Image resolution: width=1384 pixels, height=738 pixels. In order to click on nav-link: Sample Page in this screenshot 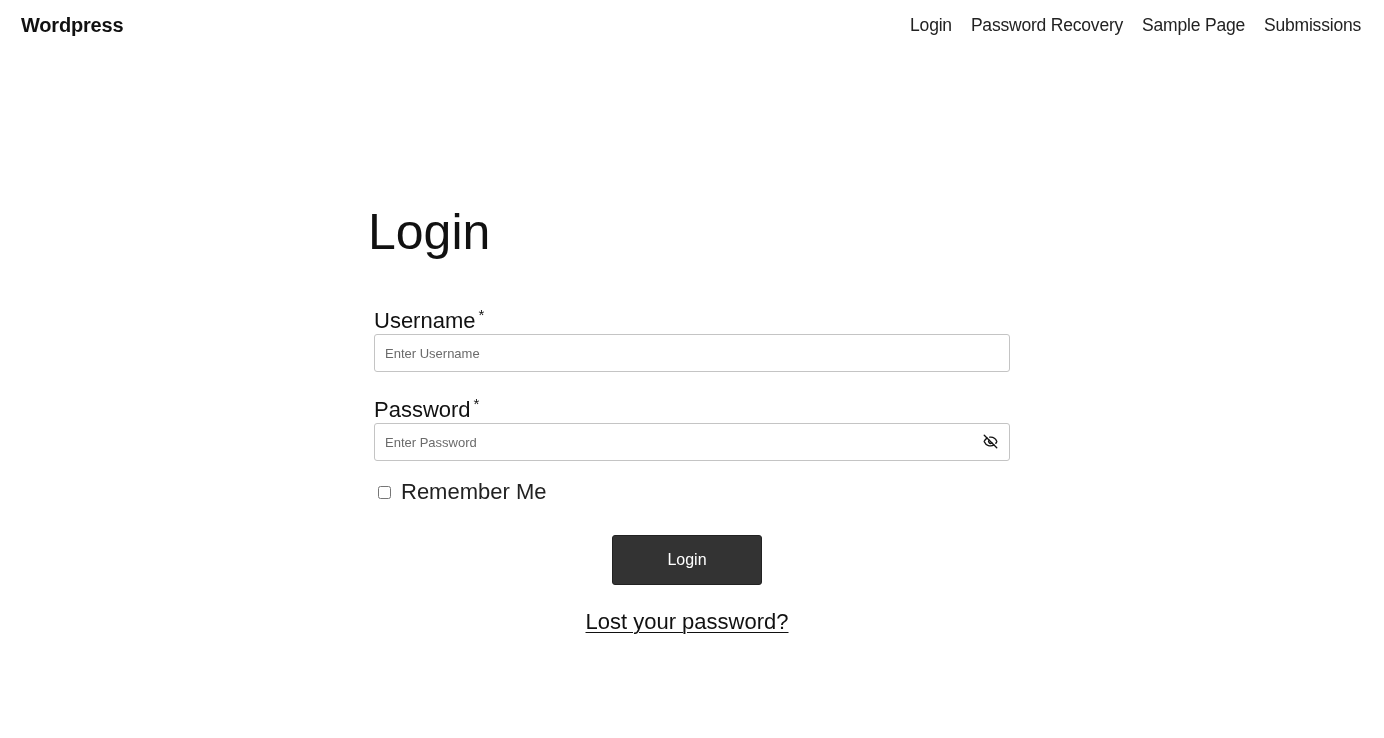, I will do `click(1193, 25)`.